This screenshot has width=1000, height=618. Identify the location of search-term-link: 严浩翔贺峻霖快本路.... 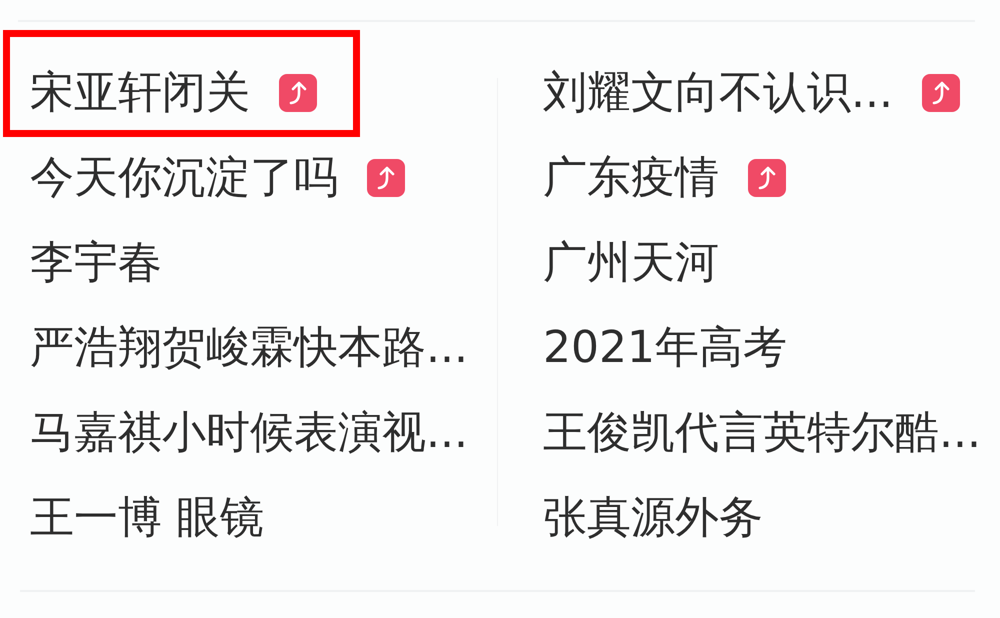
(249, 348).